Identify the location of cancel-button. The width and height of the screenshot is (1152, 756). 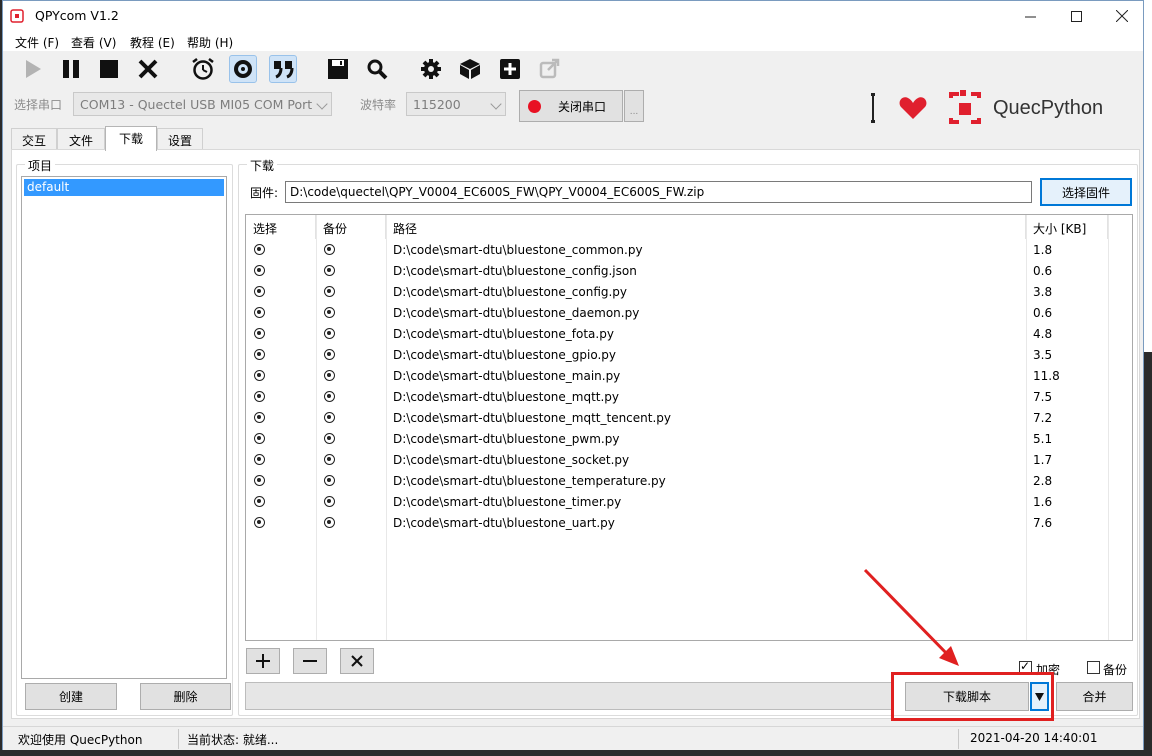
(148, 69).